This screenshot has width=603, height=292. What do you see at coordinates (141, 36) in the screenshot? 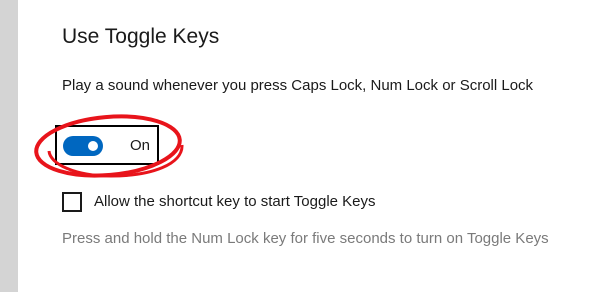
I see `section-title: Use Toggle Keys` at bounding box center [141, 36].